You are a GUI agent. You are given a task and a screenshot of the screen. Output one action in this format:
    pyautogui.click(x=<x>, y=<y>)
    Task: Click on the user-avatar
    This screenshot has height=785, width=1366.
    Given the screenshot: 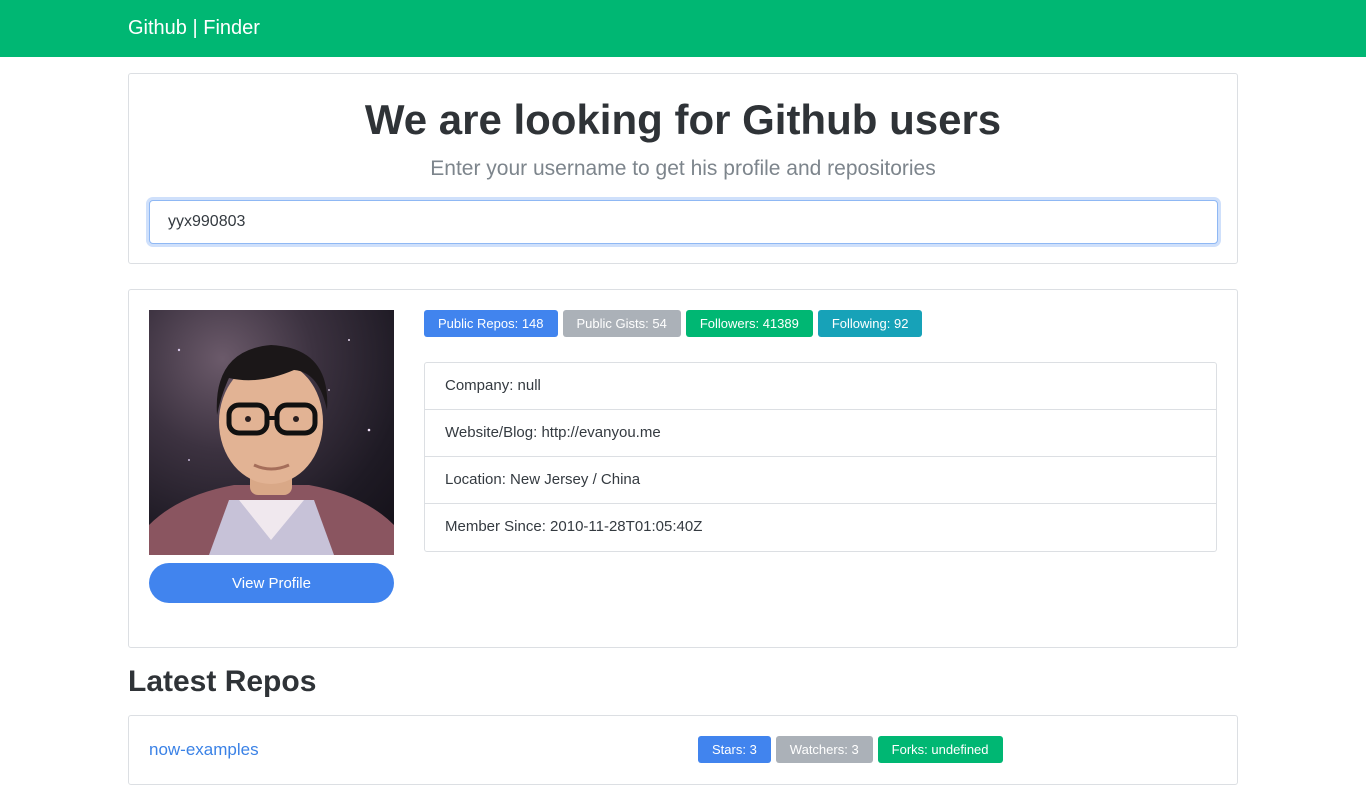 What is the action you would take?
    pyautogui.click(x=271, y=432)
    